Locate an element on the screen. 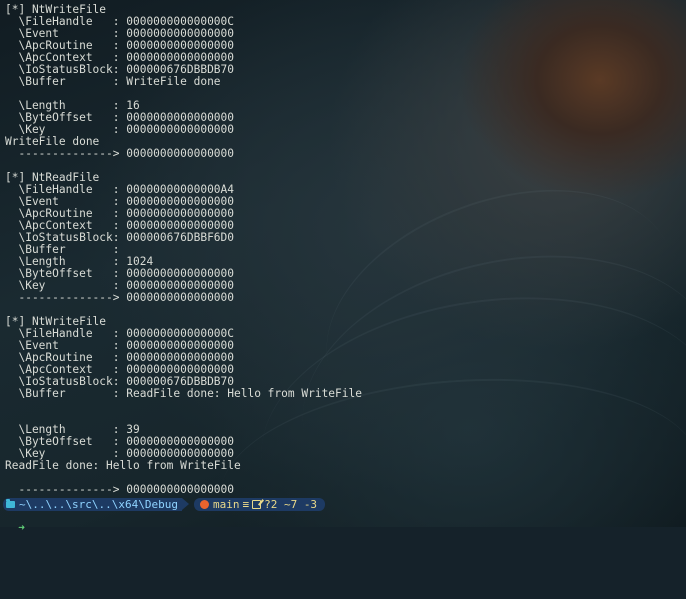 This screenshot has height=599, width=686. prompt-git-segment: main ≡ ?2 ~7 -3 is located at coordinates (259, 504).